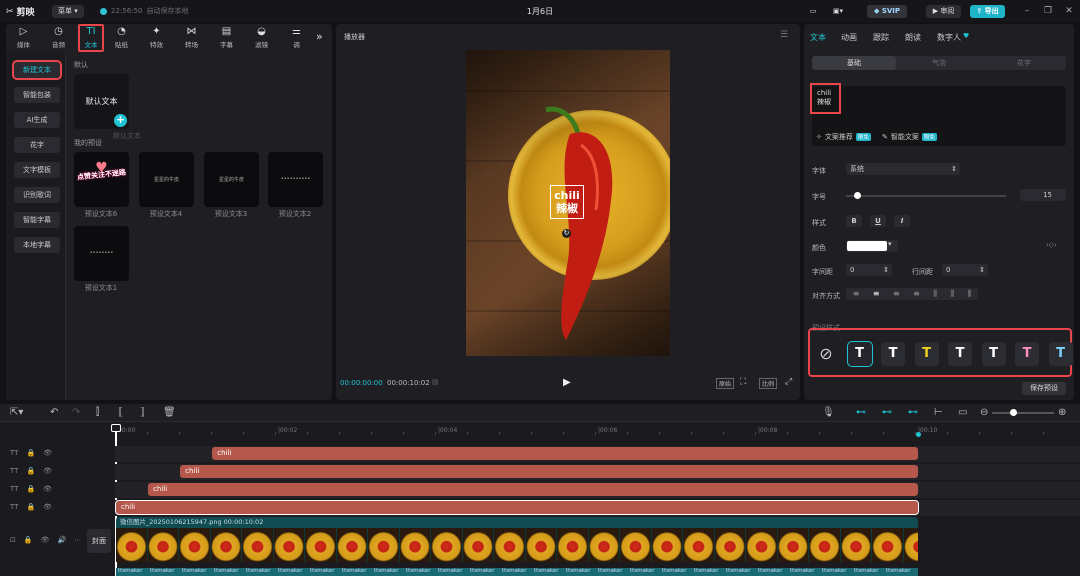 The height and width of the screenshot is (576, 1080). I want to click on trim-right-icon: ⟧, so click(142, 413).